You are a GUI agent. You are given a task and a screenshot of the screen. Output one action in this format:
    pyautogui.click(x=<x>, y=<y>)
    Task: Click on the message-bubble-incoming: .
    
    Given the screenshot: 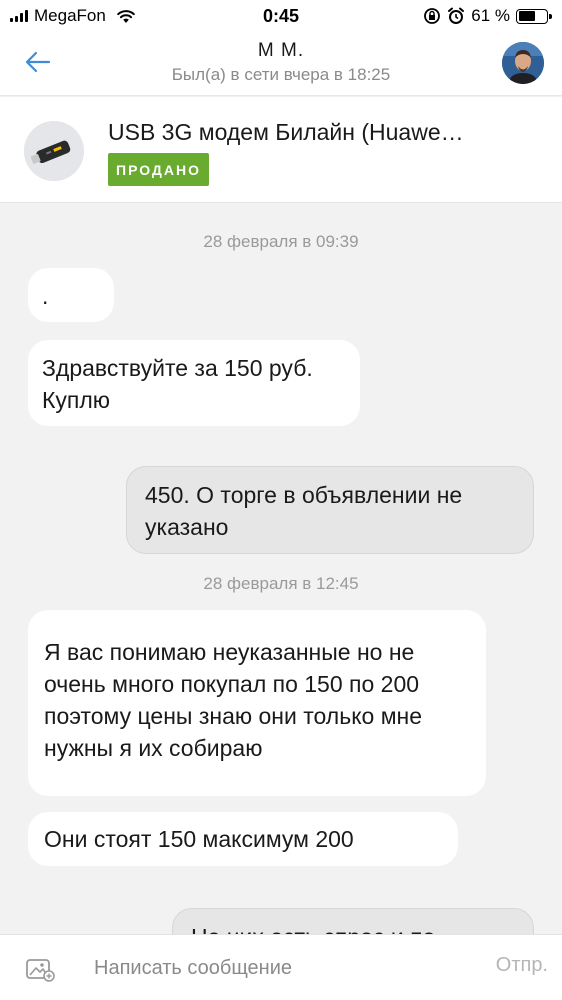 What is the action you would take?
    pyautogui.click(x=71, y=295)
    